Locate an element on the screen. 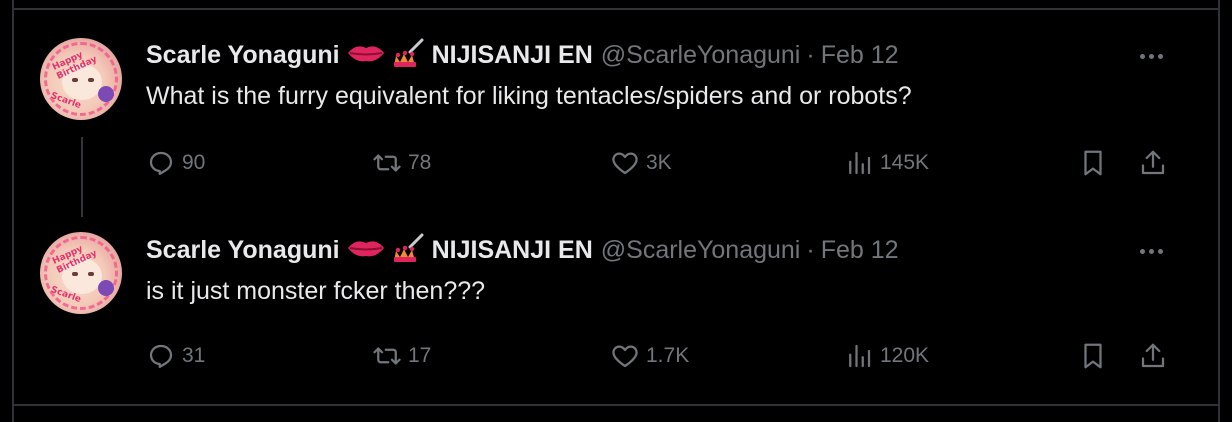 Image resolution: width=1232 pixels, height=422 pixels. like-count: 1.7K is located at coordinates (668, 355).